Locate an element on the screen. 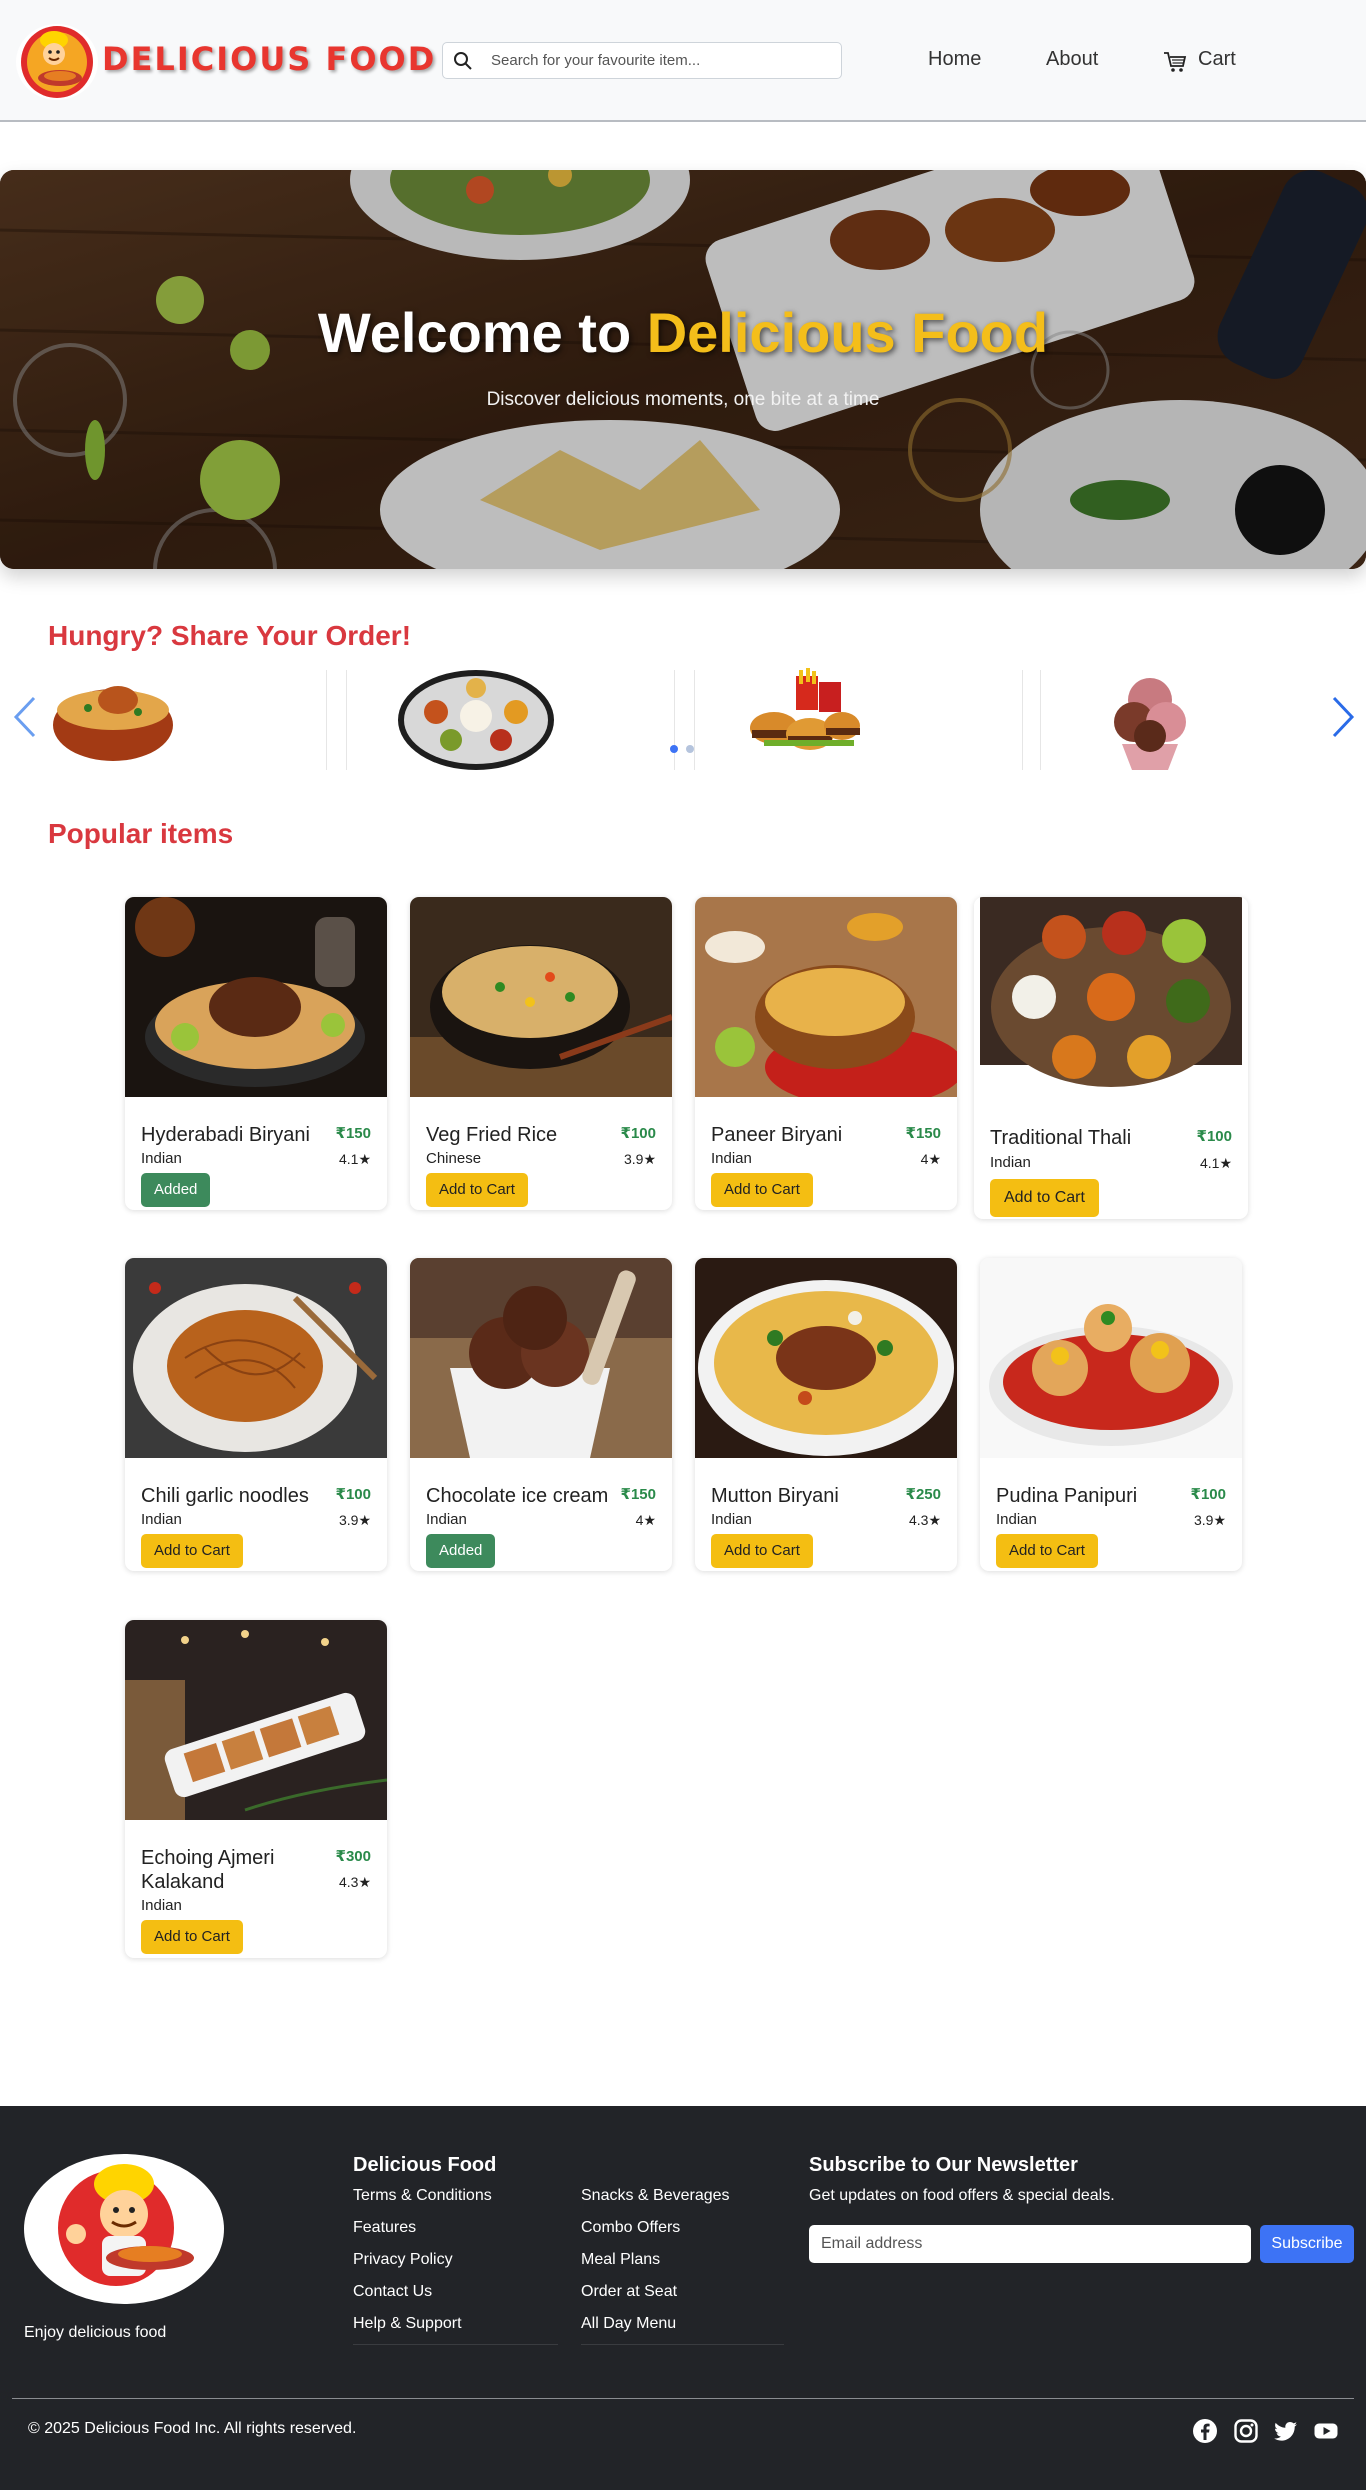 The height and width of the screenshot is (2490, 1366). search-box is located at coordinates (642, 60).